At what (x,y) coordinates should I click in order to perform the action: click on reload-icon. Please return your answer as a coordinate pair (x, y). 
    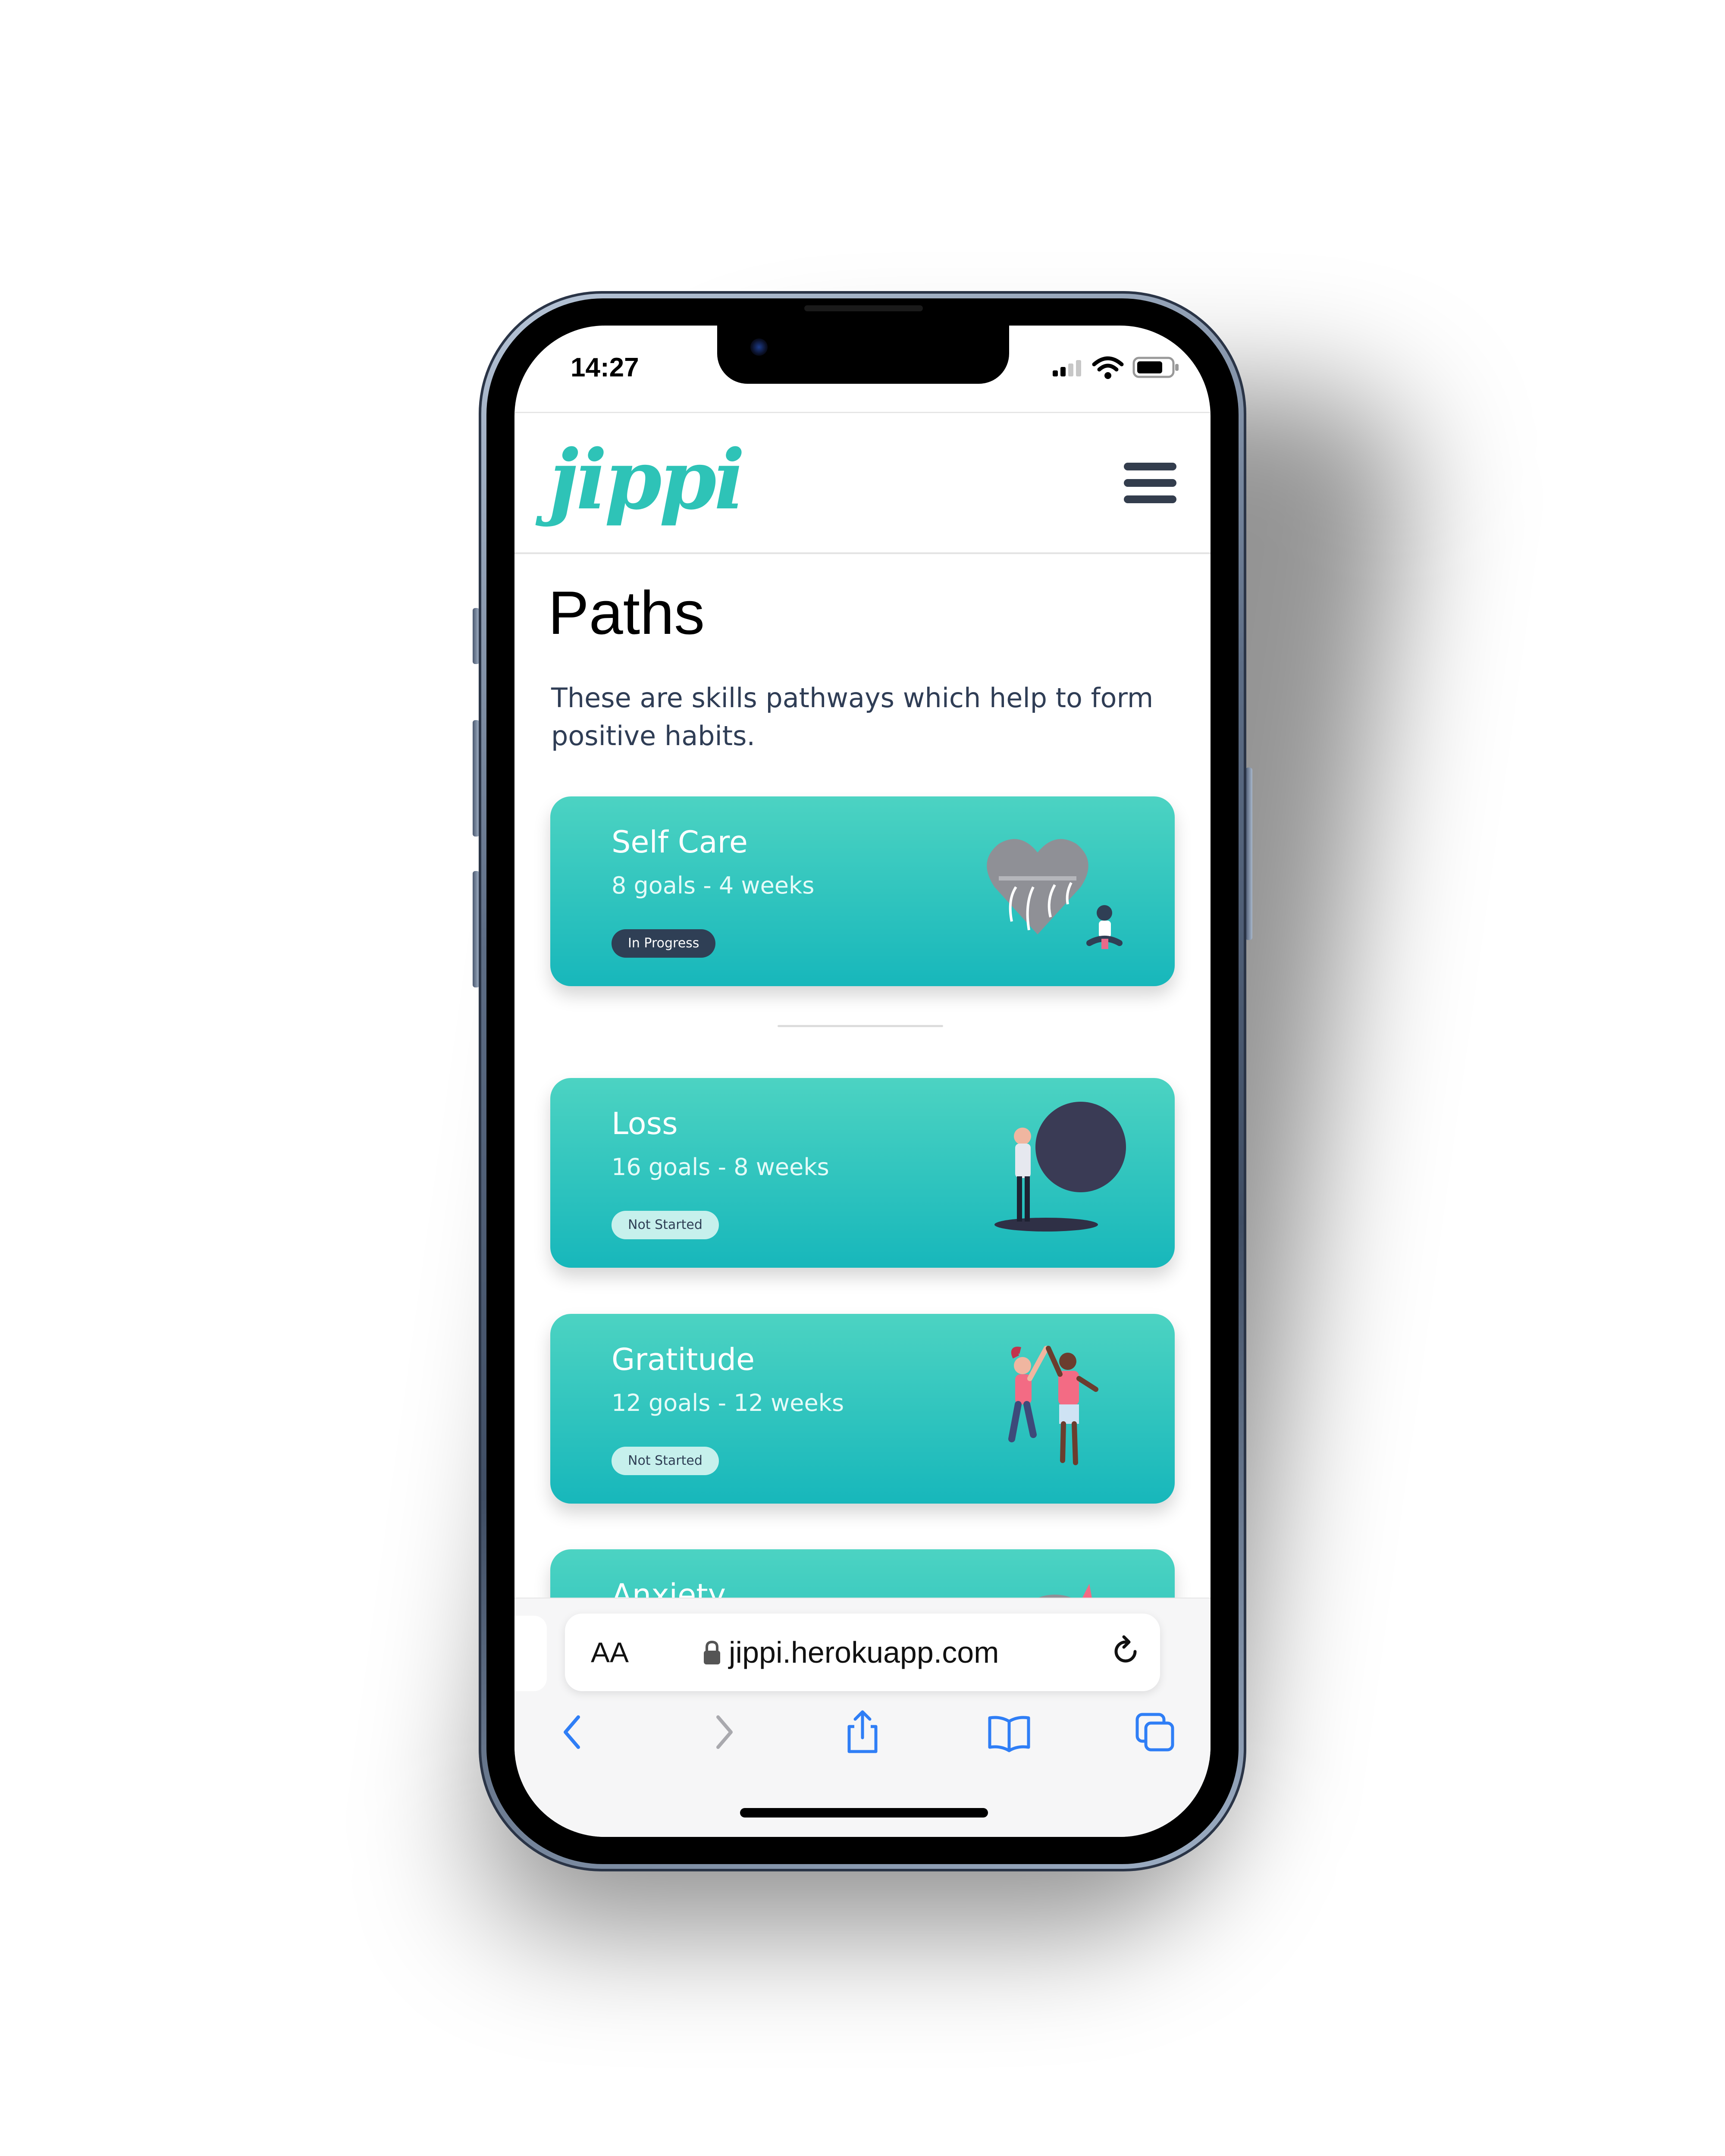
    Looking at the image, I should click on (1125, 1651).